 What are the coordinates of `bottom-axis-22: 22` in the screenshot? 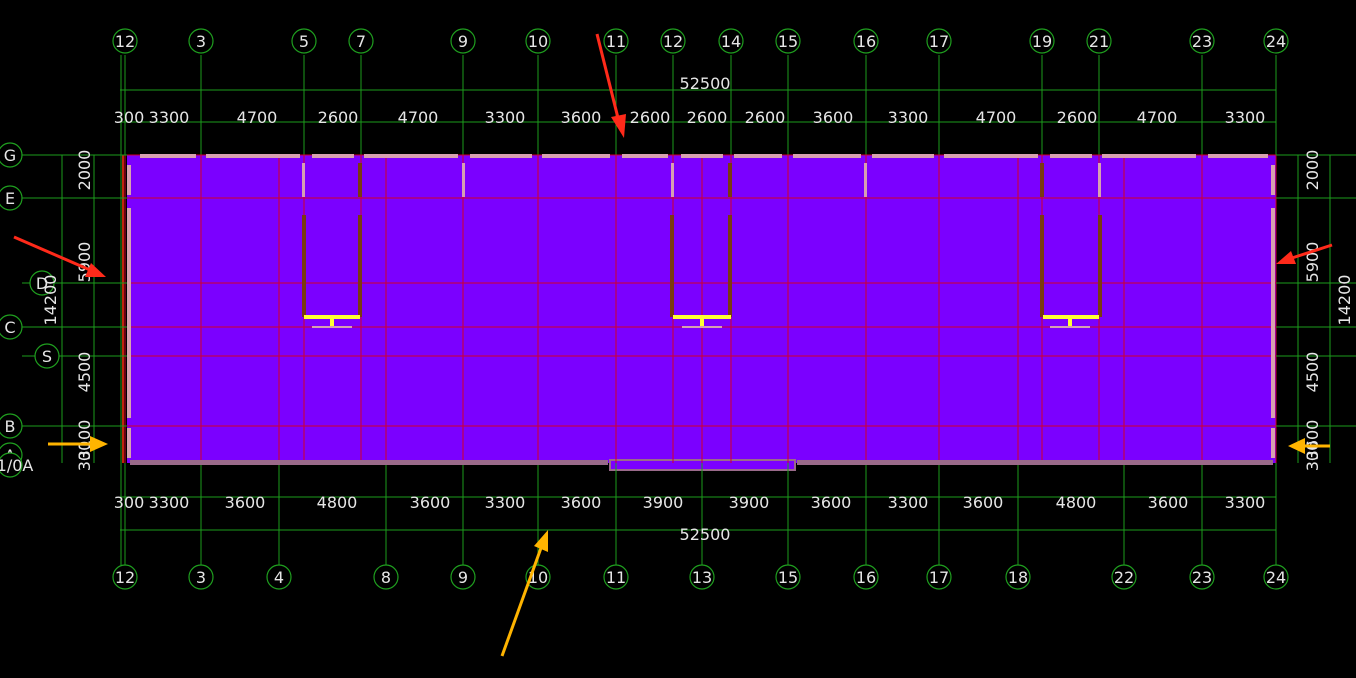 It's located at (1124, 577).